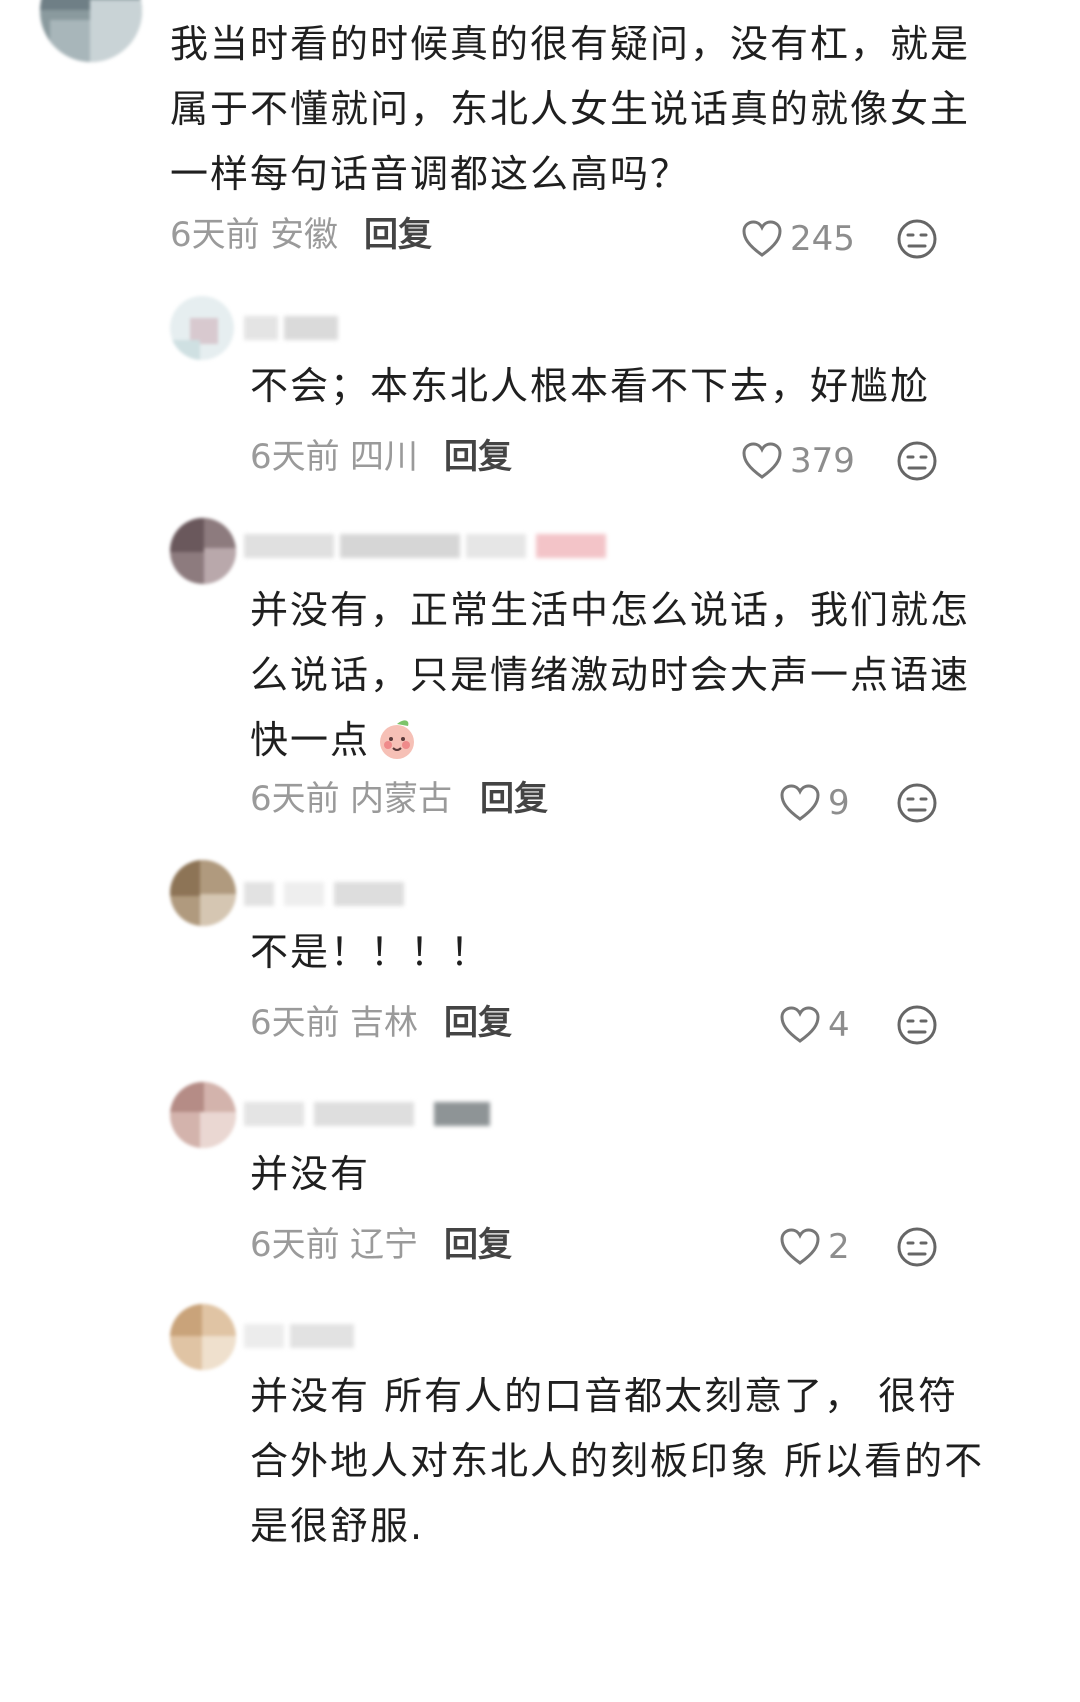 This screenshot has height=1702, width=1080. Describe the element at coordinates (310, 1174) in the screenshot. I see `comment-text: 并没有` at that location.